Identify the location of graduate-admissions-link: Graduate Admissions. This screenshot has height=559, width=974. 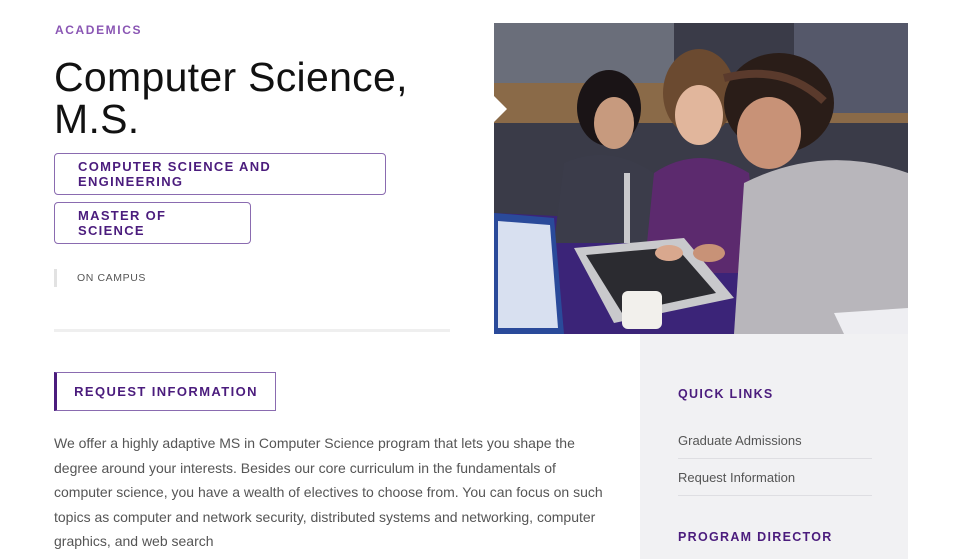
(775, 440).